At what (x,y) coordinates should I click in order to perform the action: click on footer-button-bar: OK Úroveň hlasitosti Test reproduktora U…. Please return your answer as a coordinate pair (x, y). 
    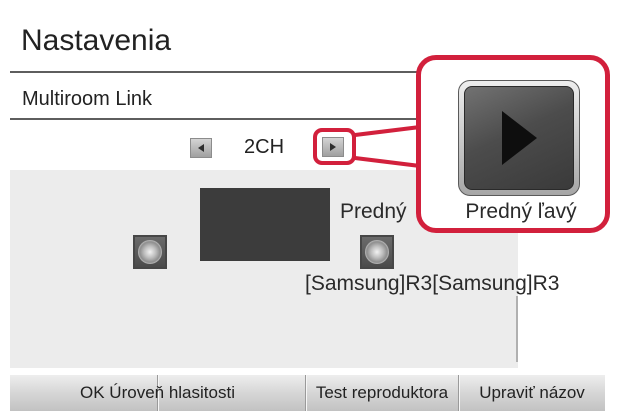
    Looking at the image, I should click on (307, 393).